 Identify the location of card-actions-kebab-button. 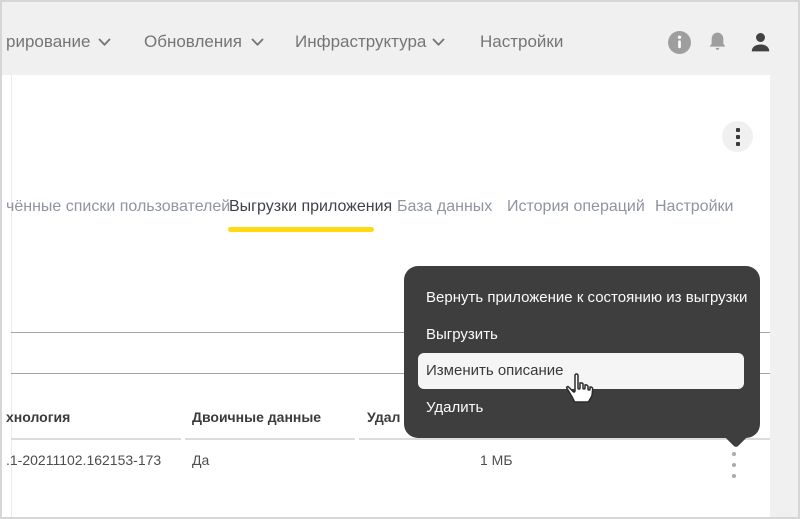
(737, 136).